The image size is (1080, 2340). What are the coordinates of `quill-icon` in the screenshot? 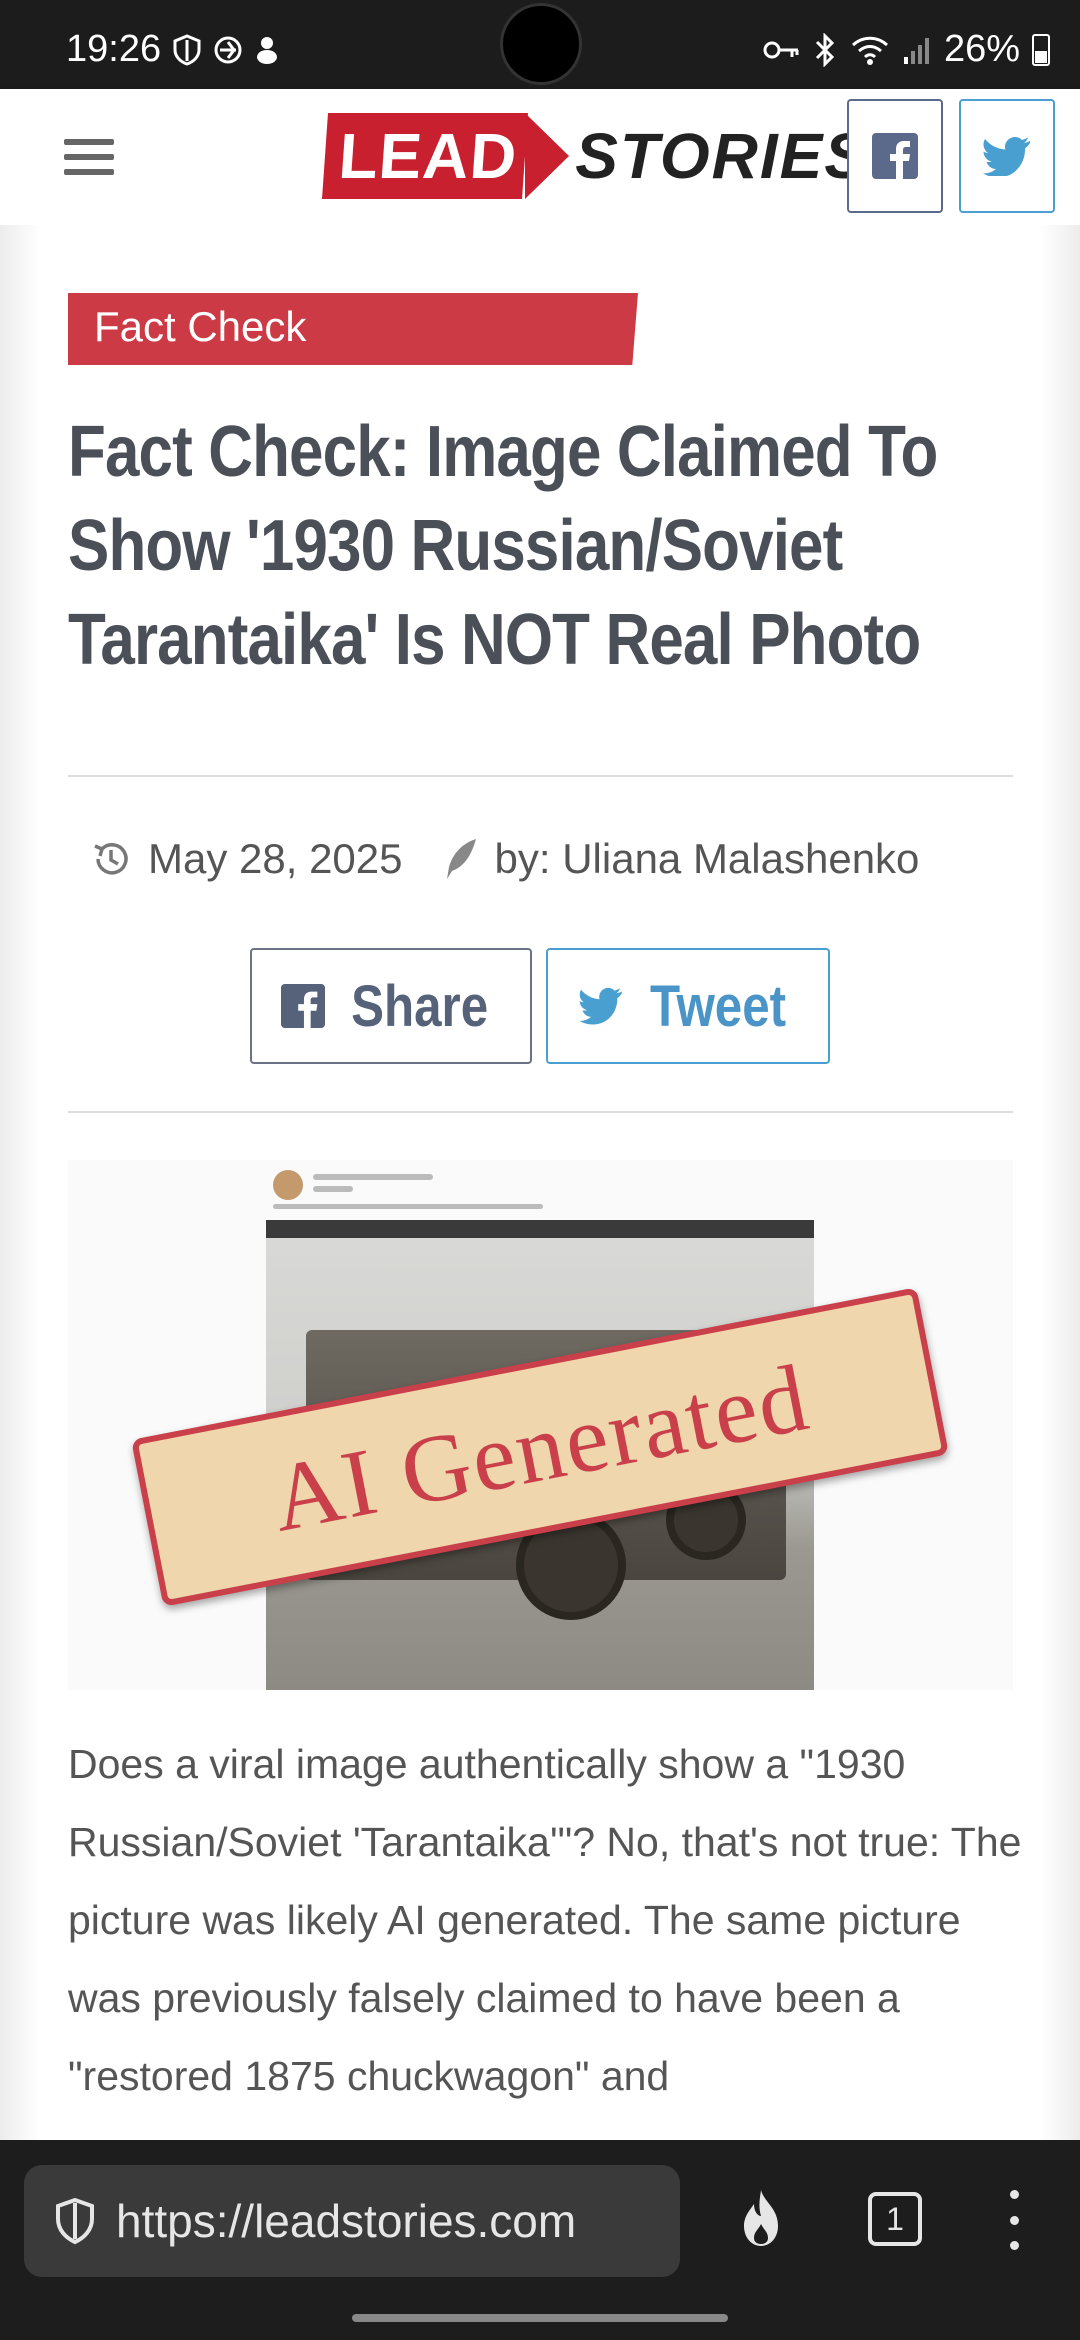 It's located at (461, 859).